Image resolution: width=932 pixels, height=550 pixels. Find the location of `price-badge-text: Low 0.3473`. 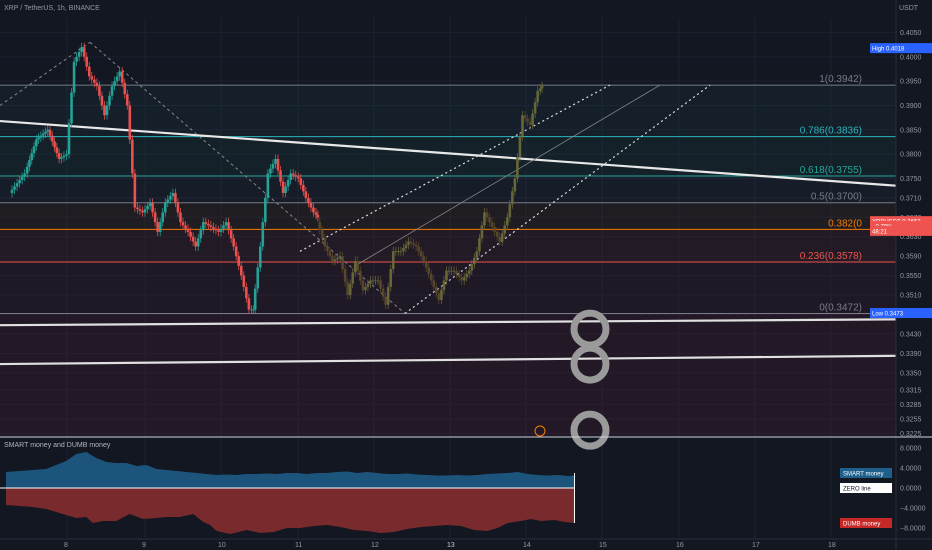

price-badge-text: Low 0.3473 is located at coordinates (888, 315).